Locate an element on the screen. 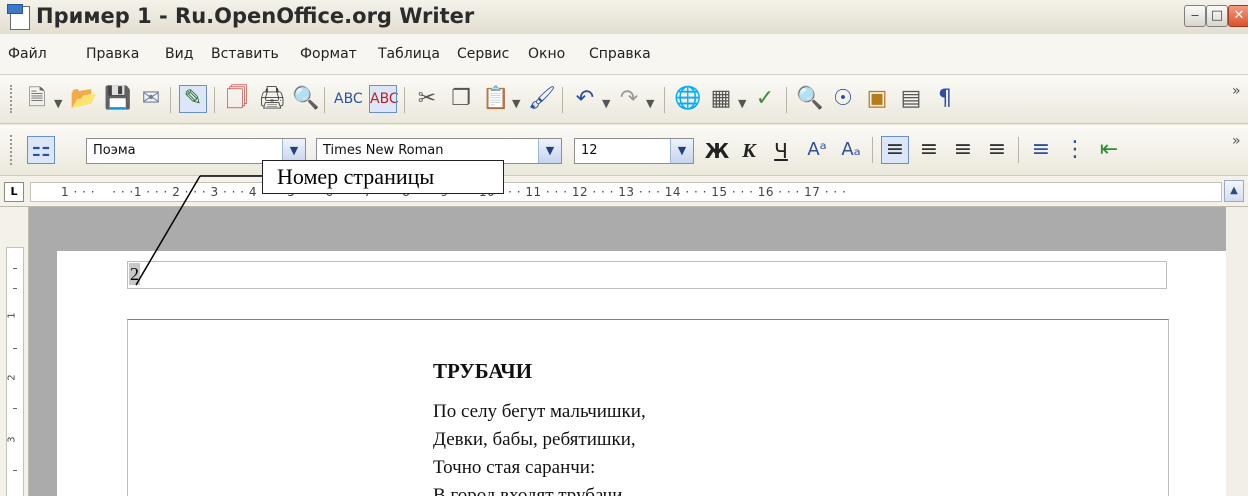 The image size is (1248, 496). align-left-icon: ≡ is located at coordinates (895, 150).